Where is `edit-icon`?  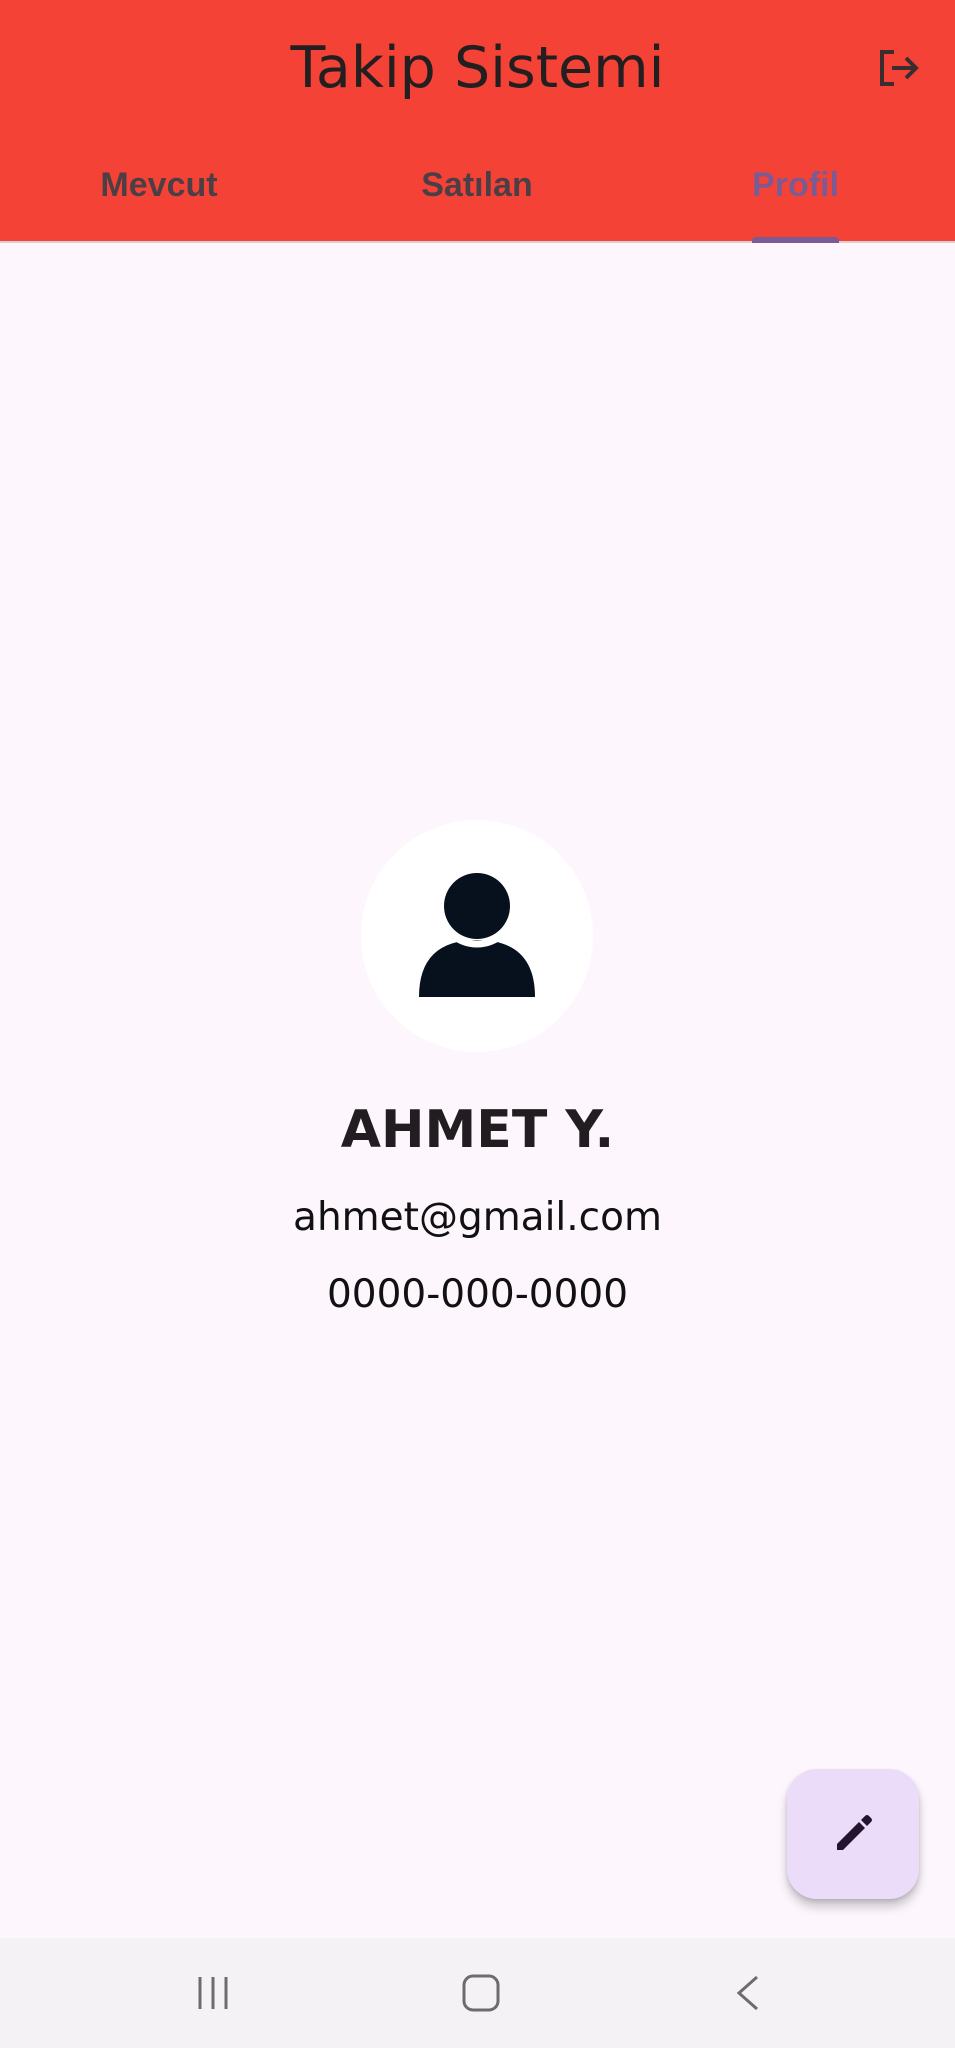
edit-icon is located at coordinates (854, 1832).